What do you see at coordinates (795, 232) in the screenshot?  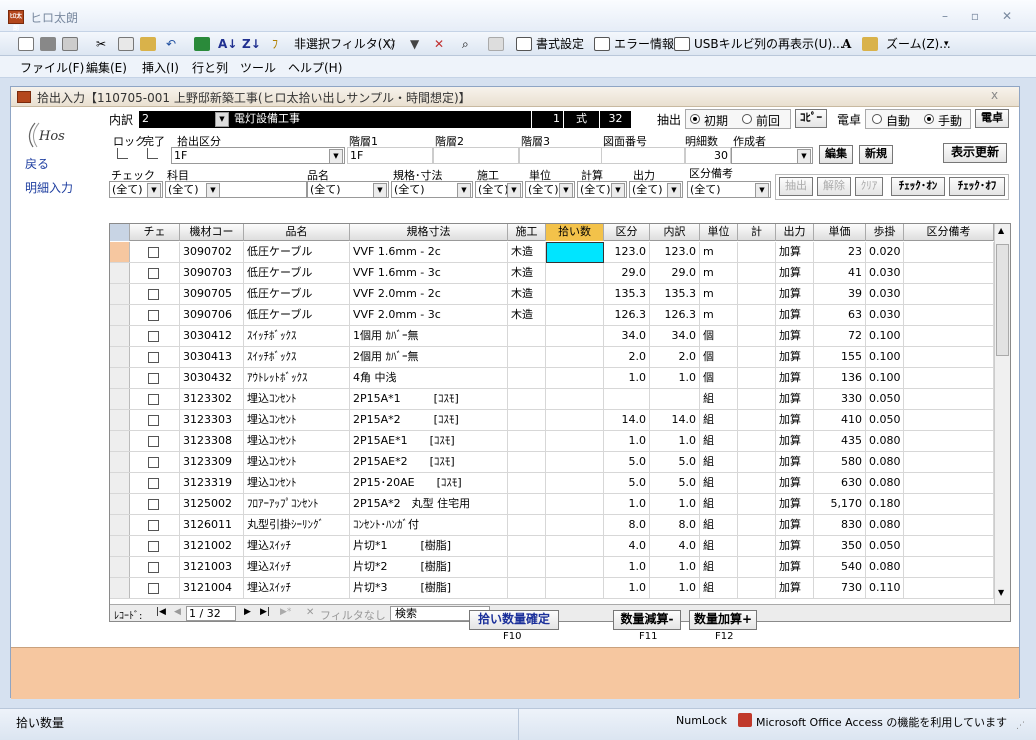 I see `column-header-out: 出力` at bounding box center [795, 232].